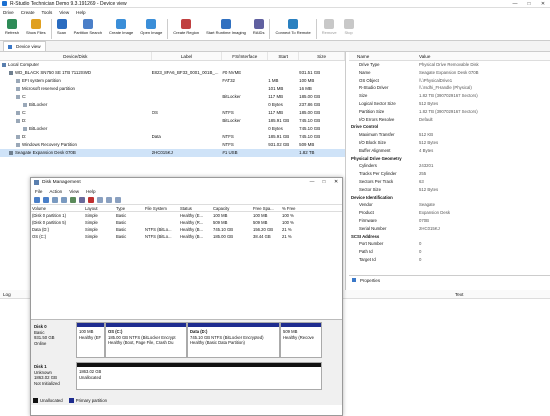 This screenshot has height=416, width=550. Describe the element at coordinates (24, 46) in the screenshot. I see `tab-device-view: Device view` at that location.